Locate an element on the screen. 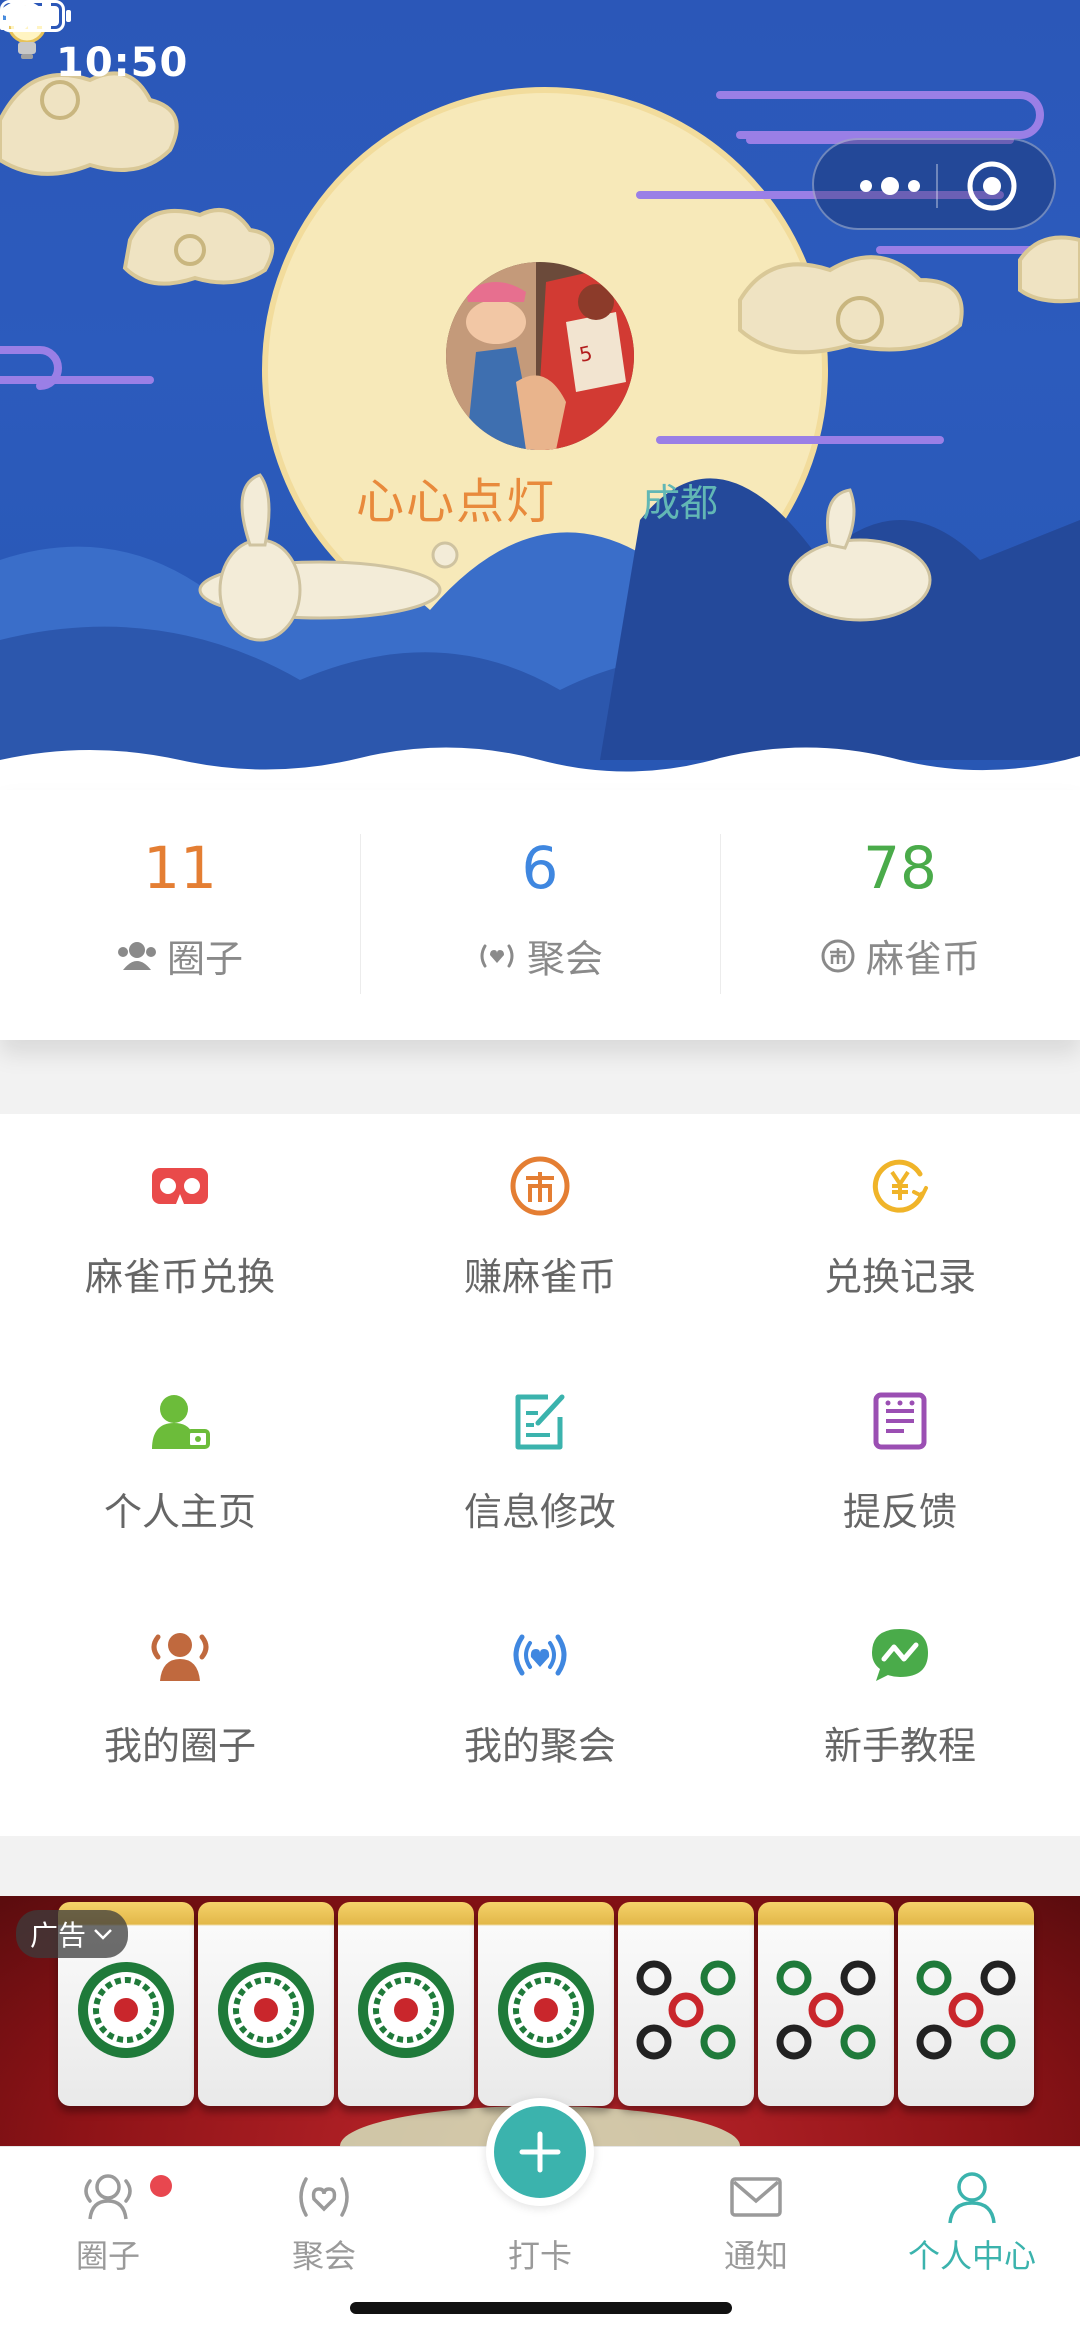 The image size is (1080, 2339). user-nickname: 心心点灯 is located at coordinates (456, 502).